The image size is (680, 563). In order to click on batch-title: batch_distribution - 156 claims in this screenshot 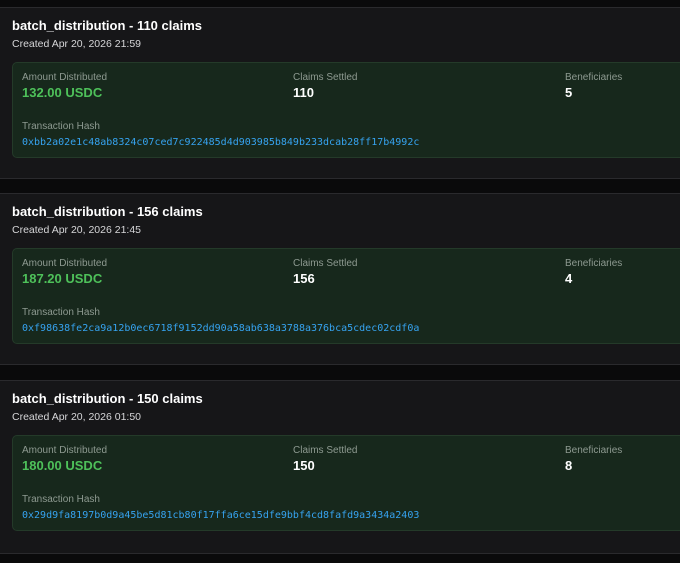, I will do `click(107, 211)`.